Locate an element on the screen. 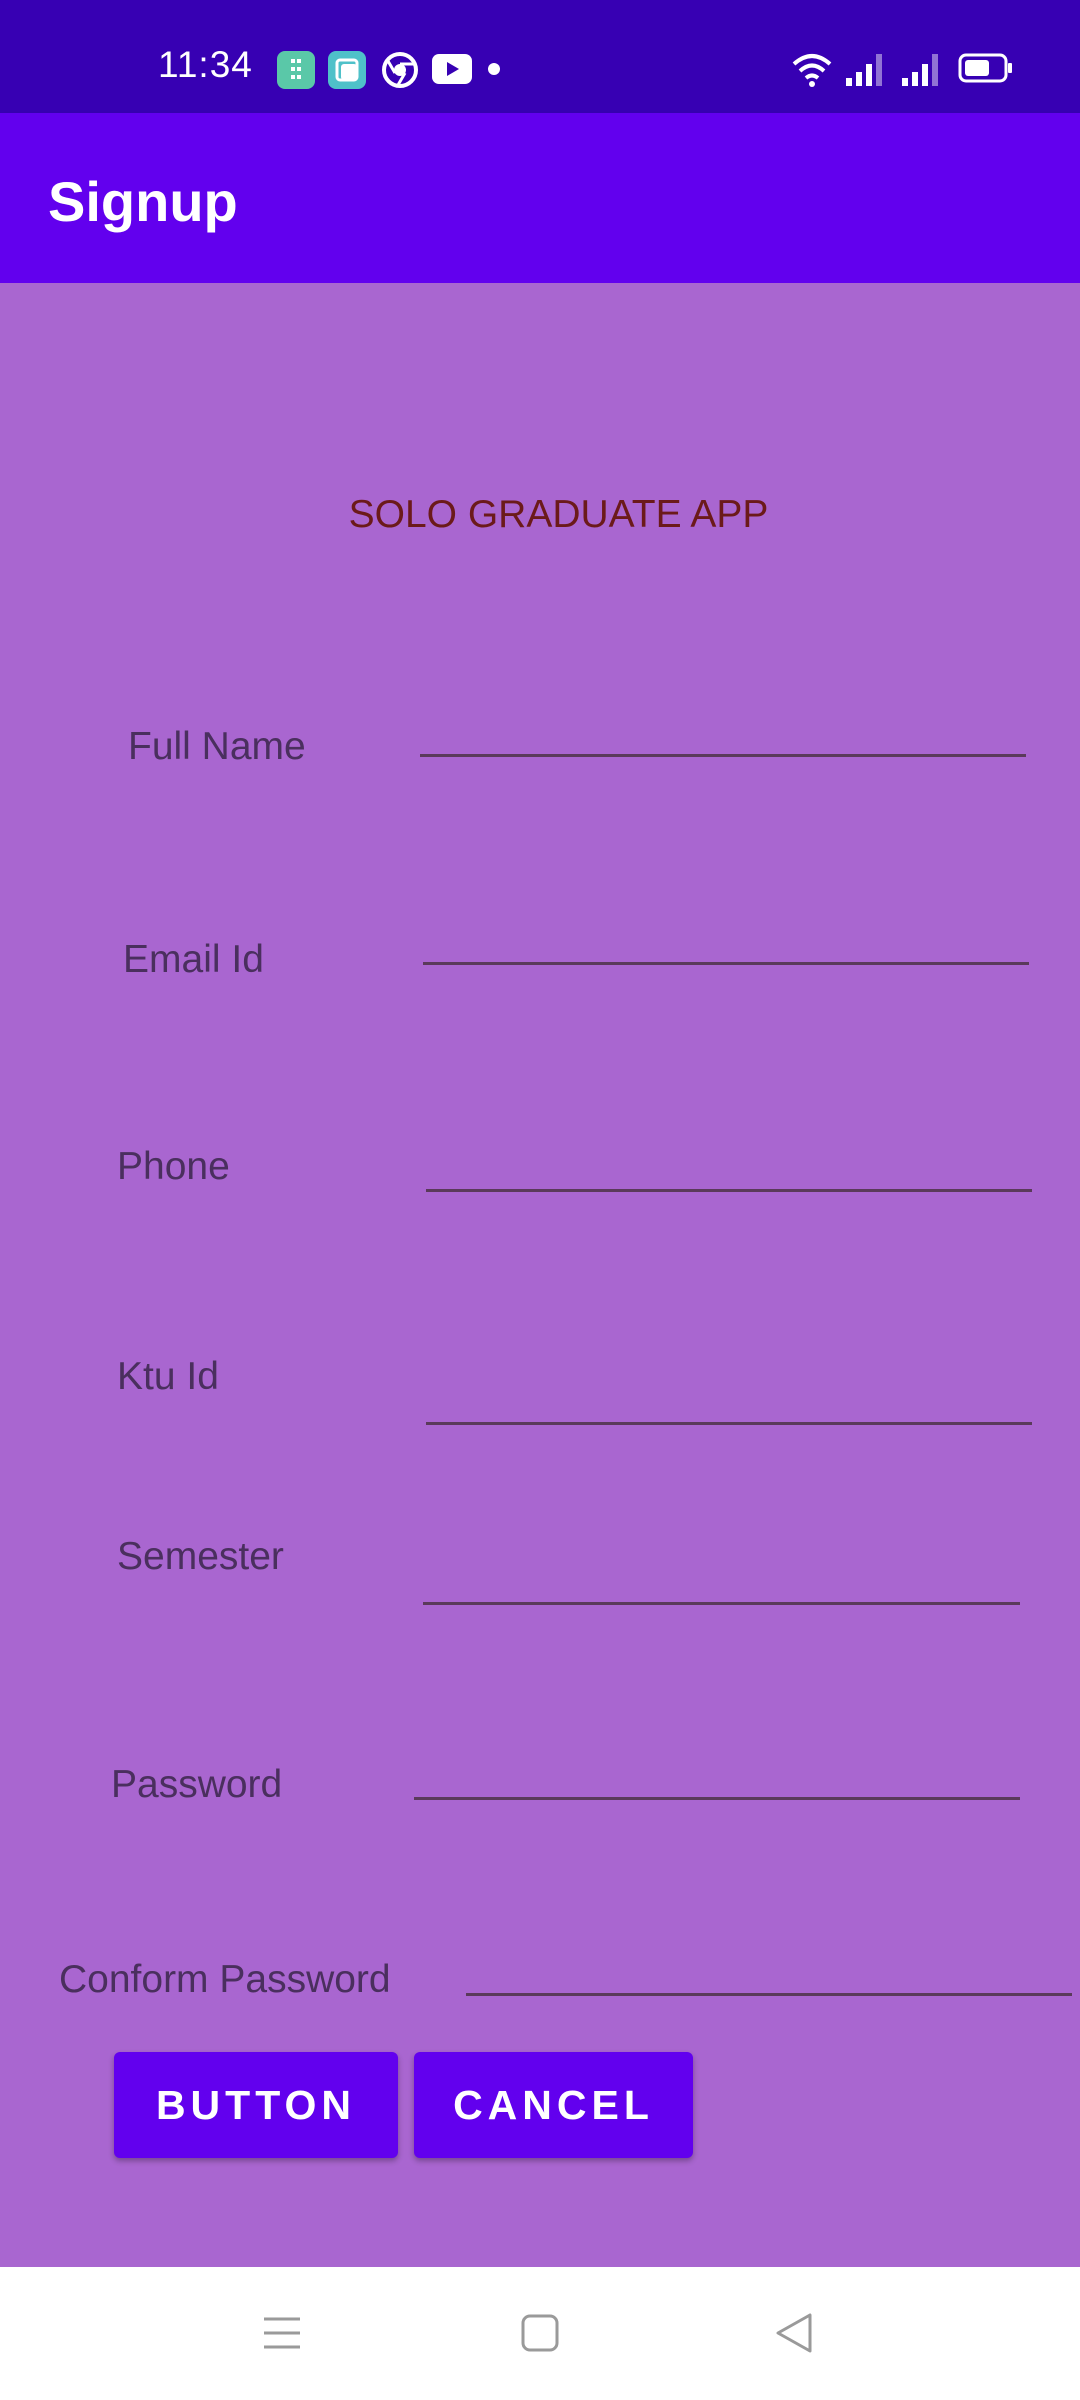 The image size is (1080, 2400). calculator-app-icon is located at coordinates (296, 70).